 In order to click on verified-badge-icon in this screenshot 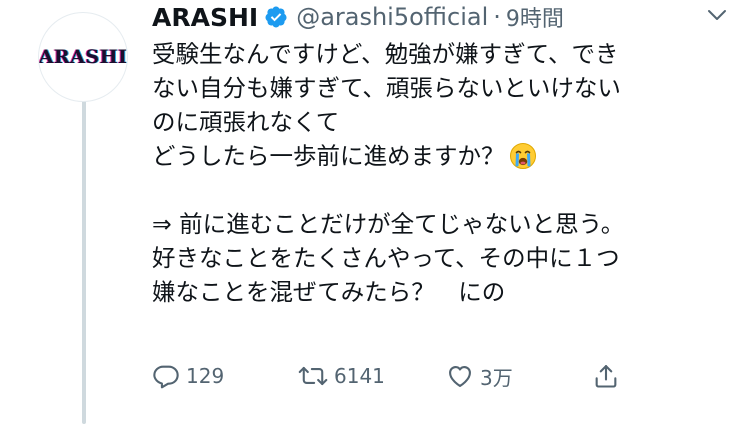, I will do `click(276, 17)`.